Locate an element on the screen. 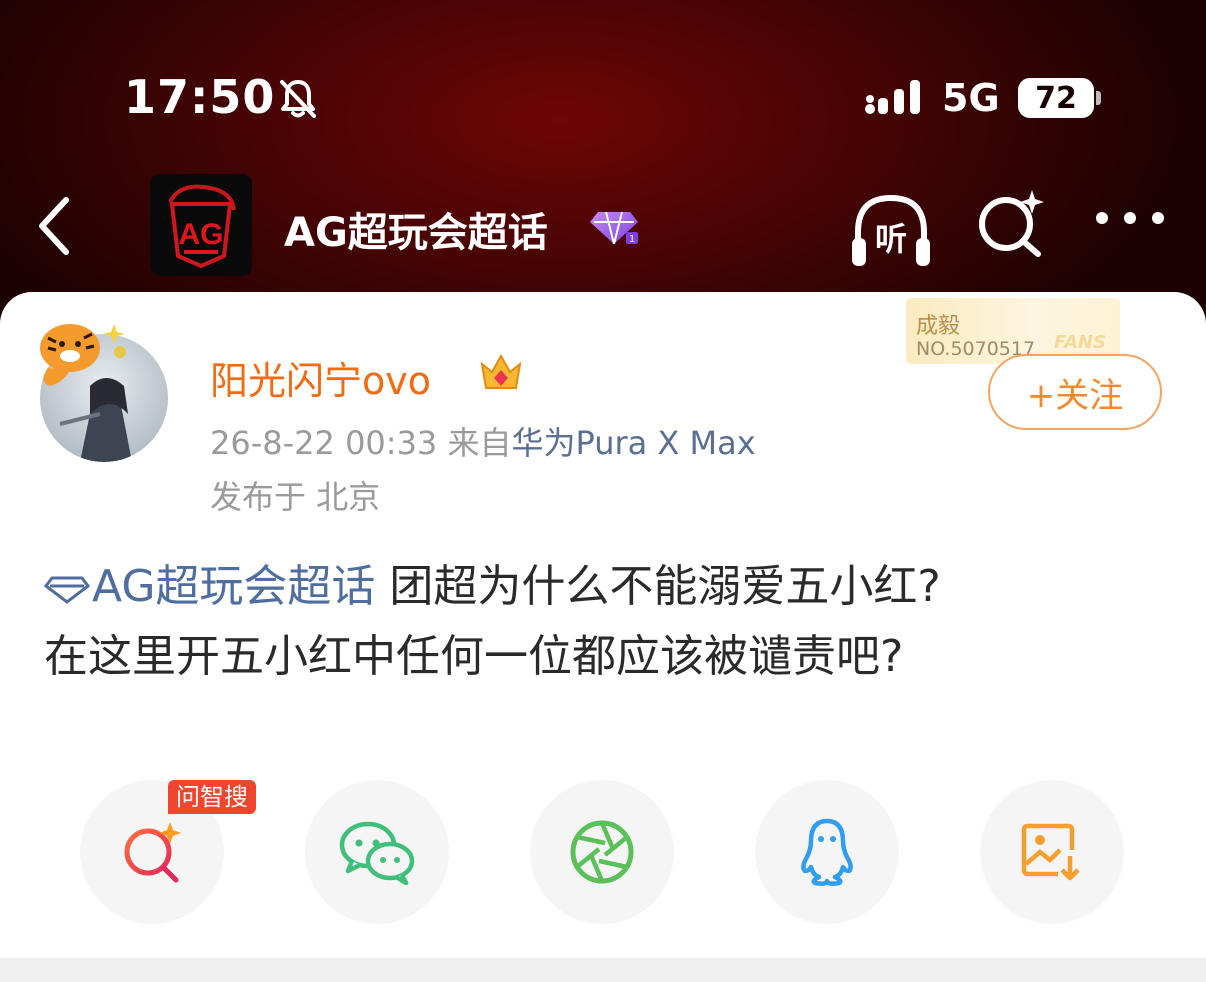 This screenshot has height=982, width=1206. super-topic-link-icon is located at coordinates (67, 590).